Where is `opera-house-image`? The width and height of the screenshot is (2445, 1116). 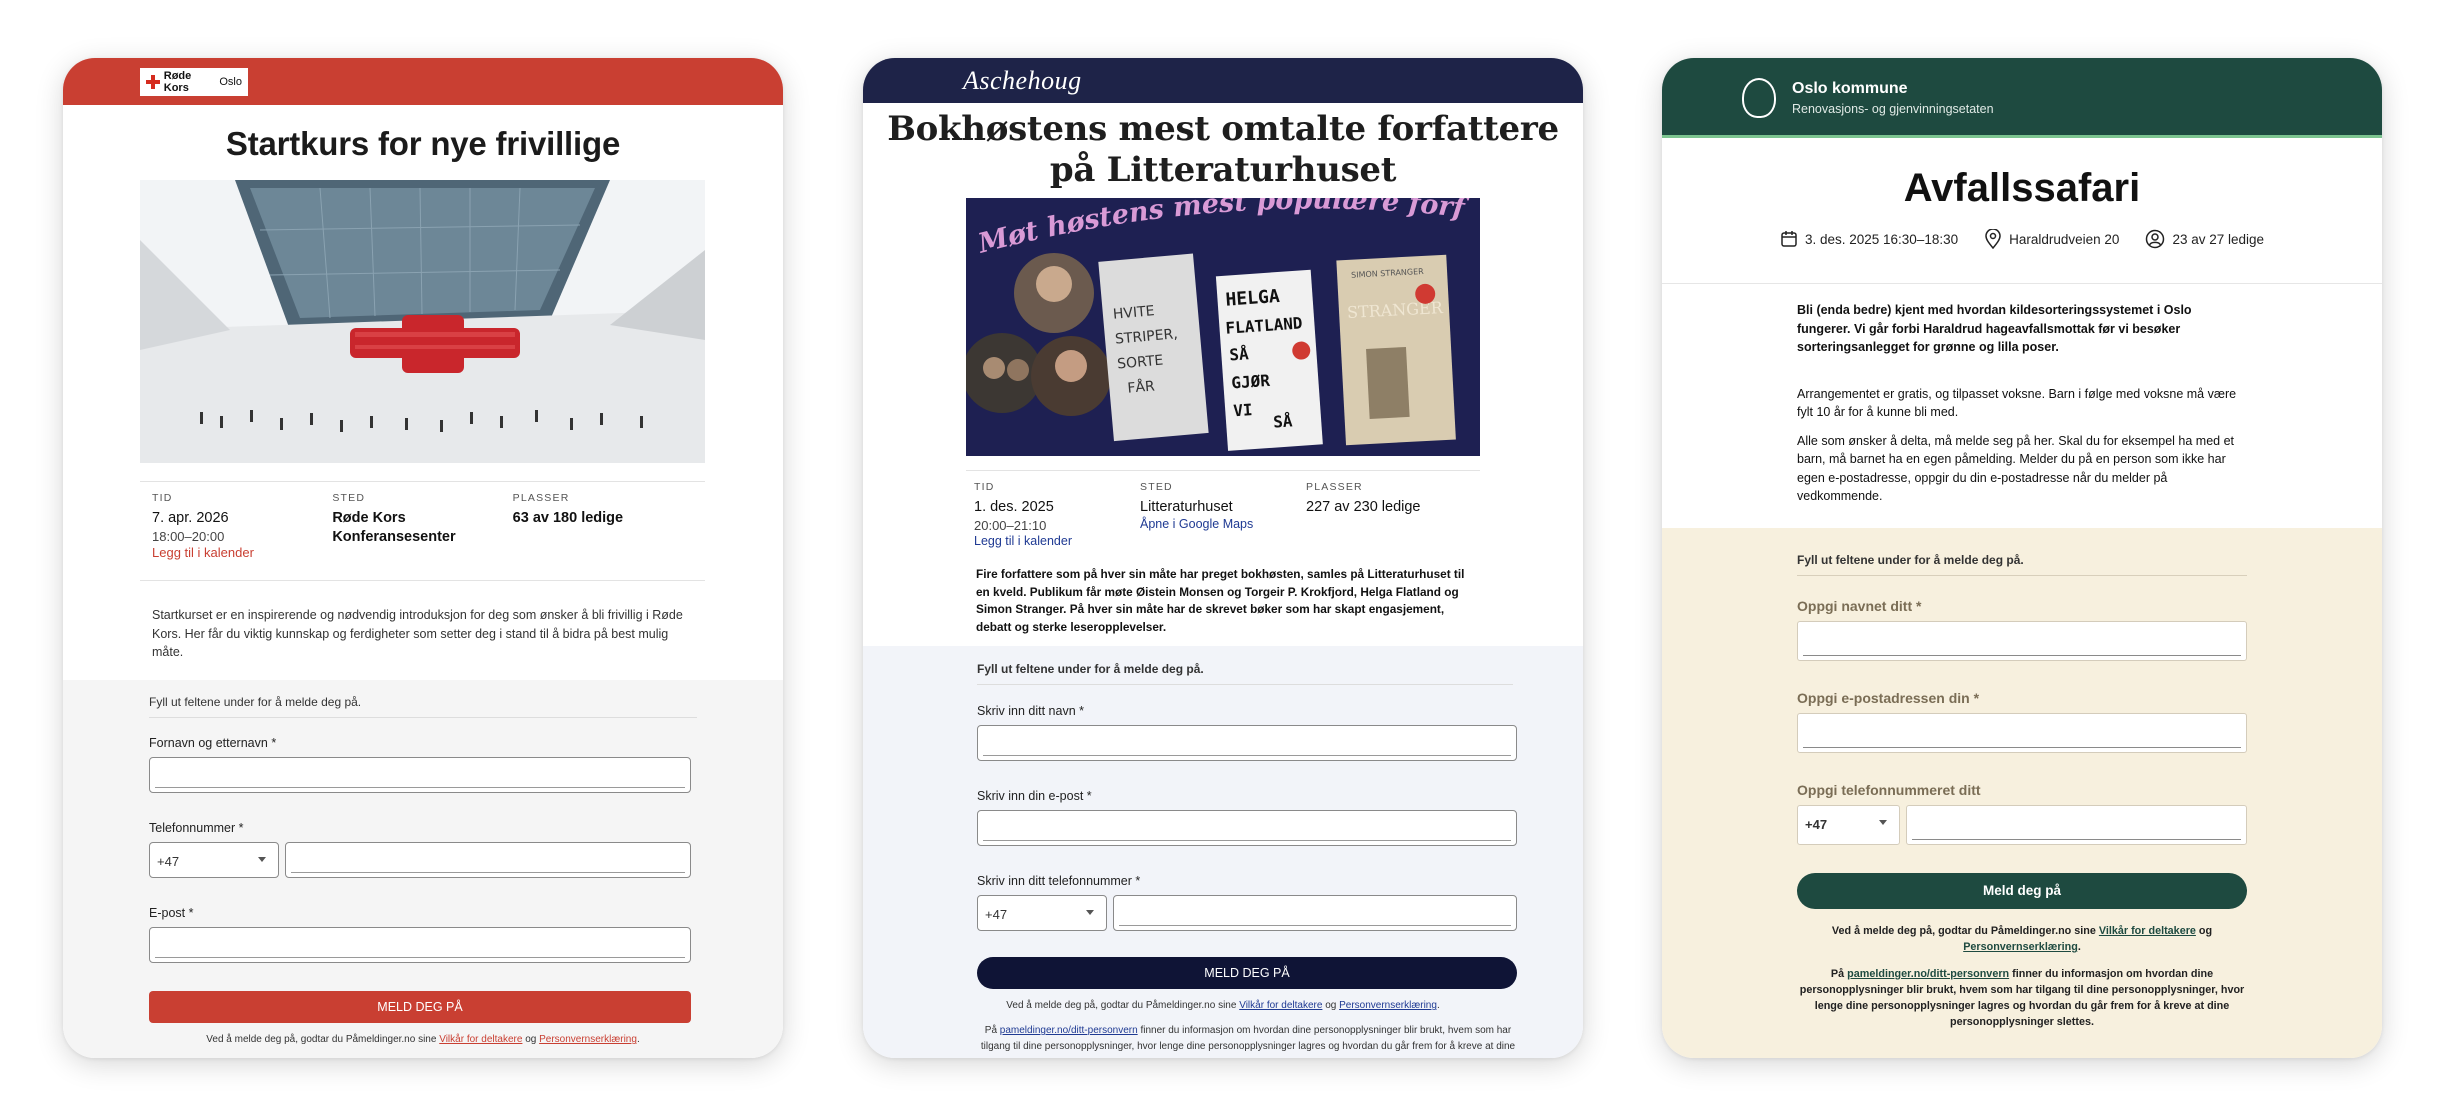 opera-house-image is located at coordinates (422, 321).